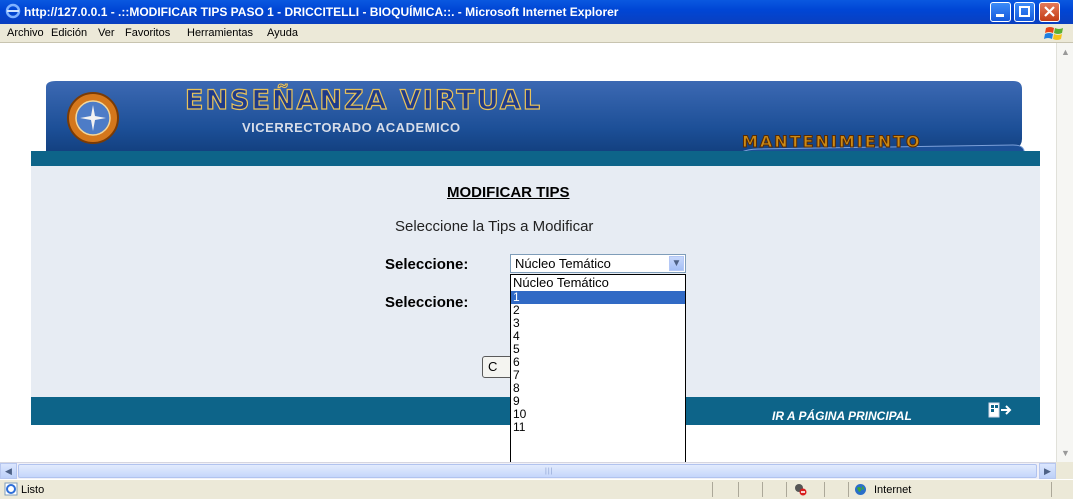 The width and height of the screenshot is (1073, 499). Describe the element at coordinates (1047, 471) in the screenshot. I see `scroll-right-icon: ▶` at that location.